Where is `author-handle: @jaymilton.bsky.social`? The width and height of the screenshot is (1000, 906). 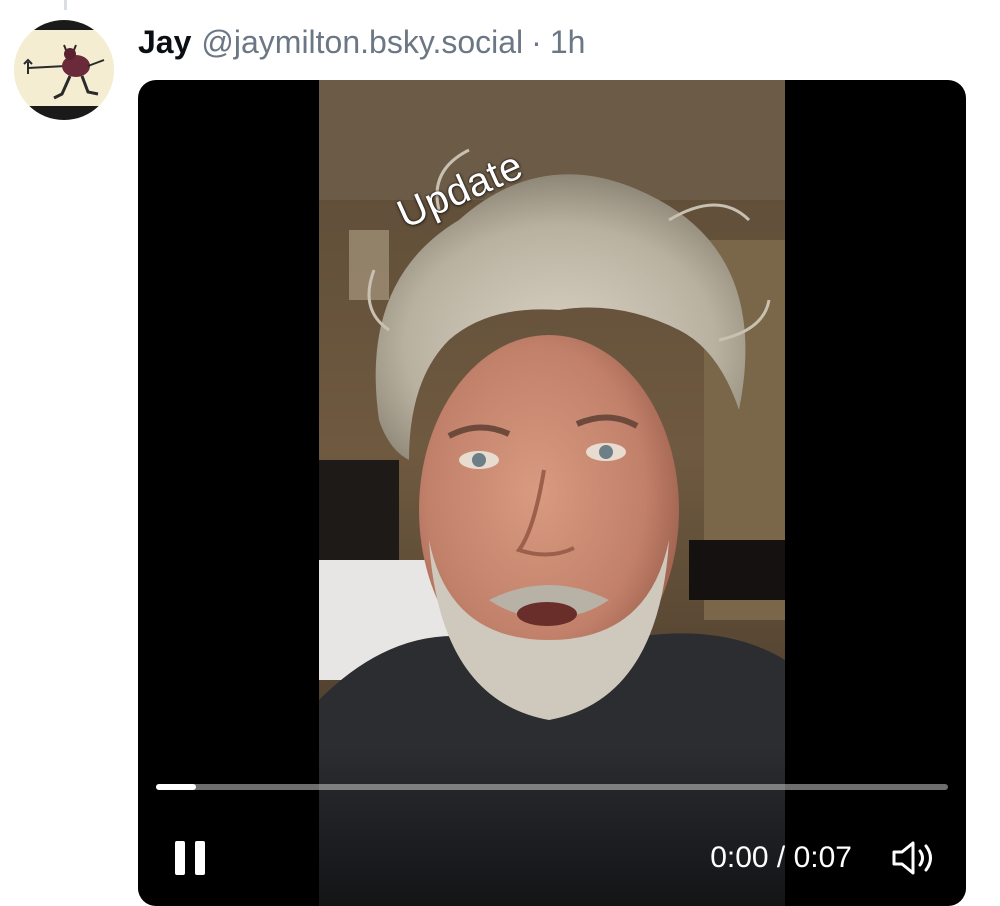 author-handle: @jaymilton.bsky.social is located at coordinates (362, 42).